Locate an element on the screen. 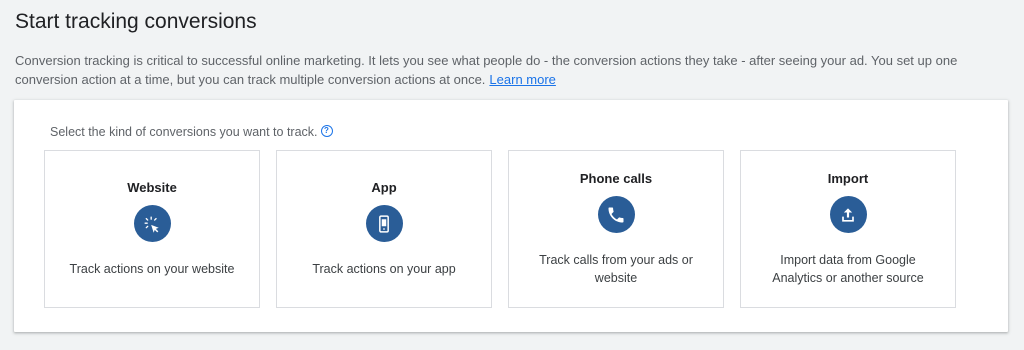 Image resolution: width=1024 pixels, height=350 pixels. card-description: Track actions on your app is located at coordinates (384, 269).